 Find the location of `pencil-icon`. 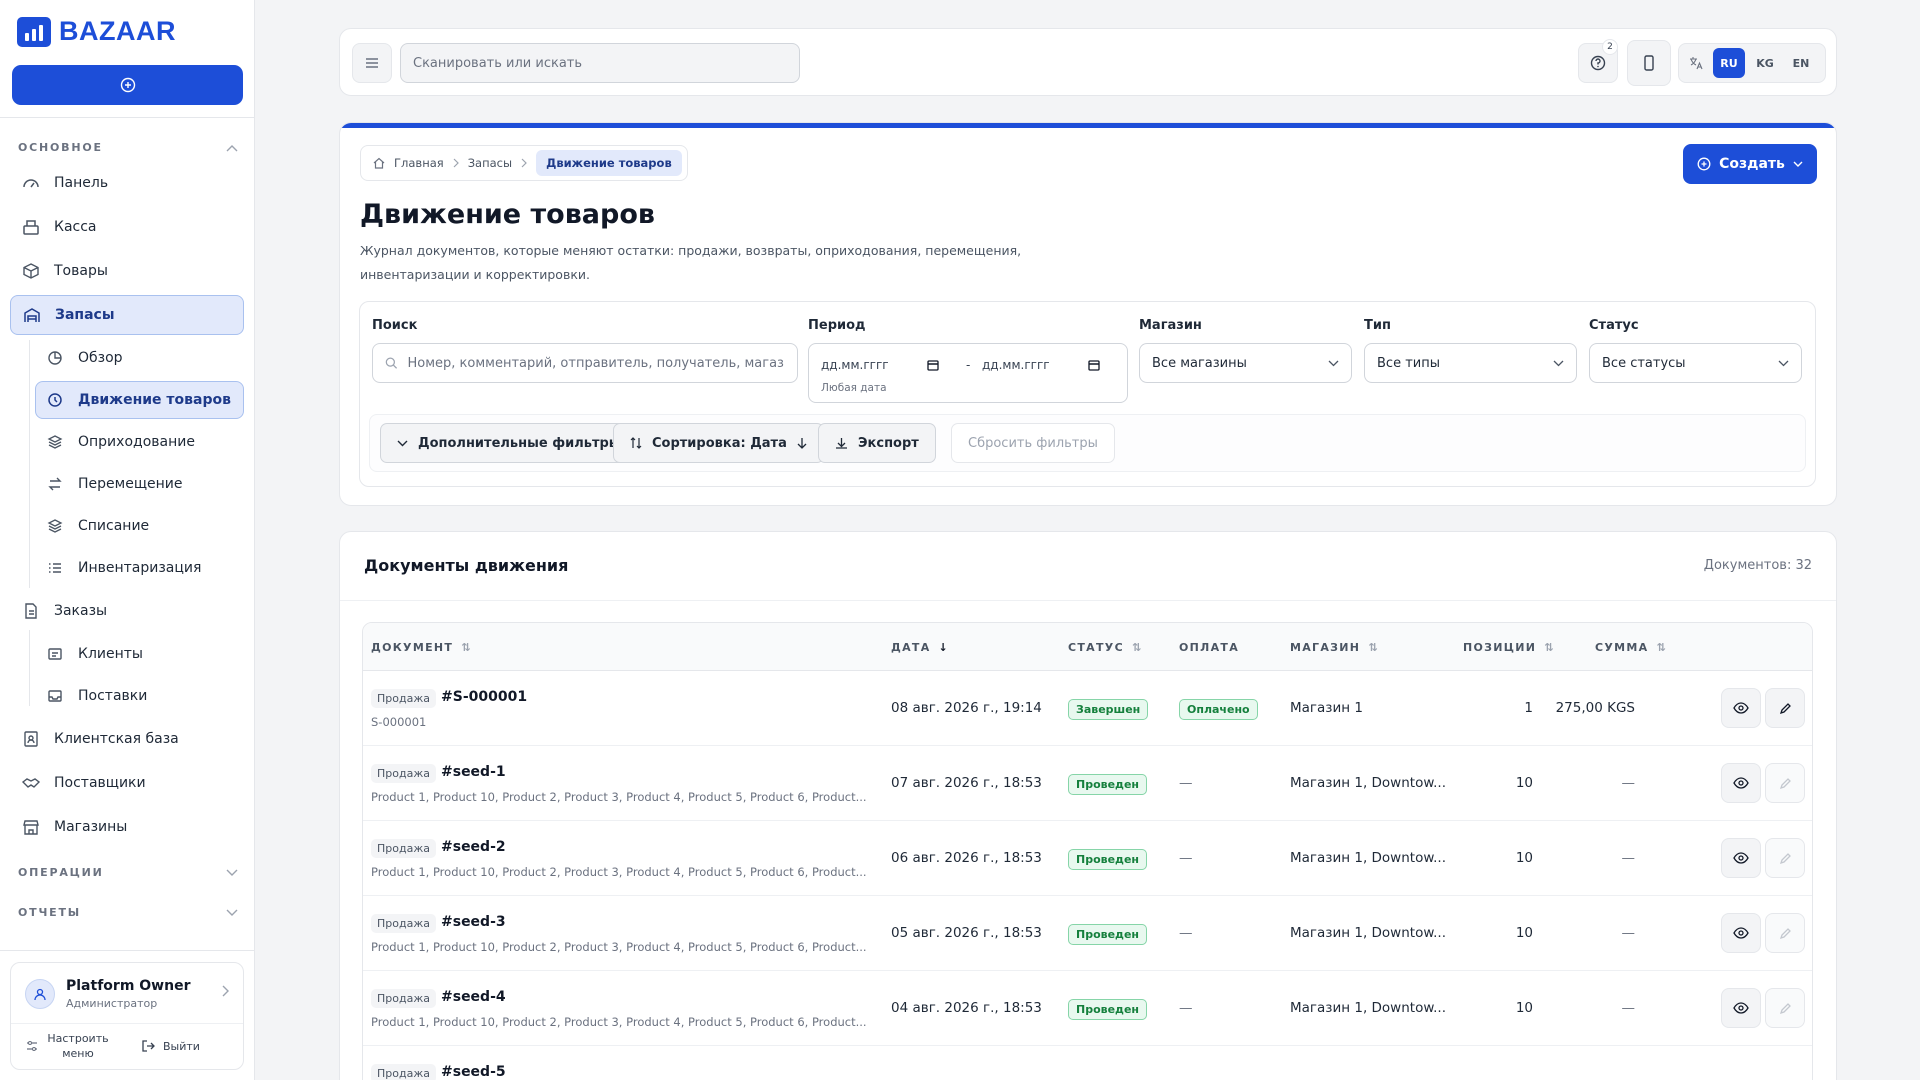

pencil-icon is located at coordinates (1785, 858).